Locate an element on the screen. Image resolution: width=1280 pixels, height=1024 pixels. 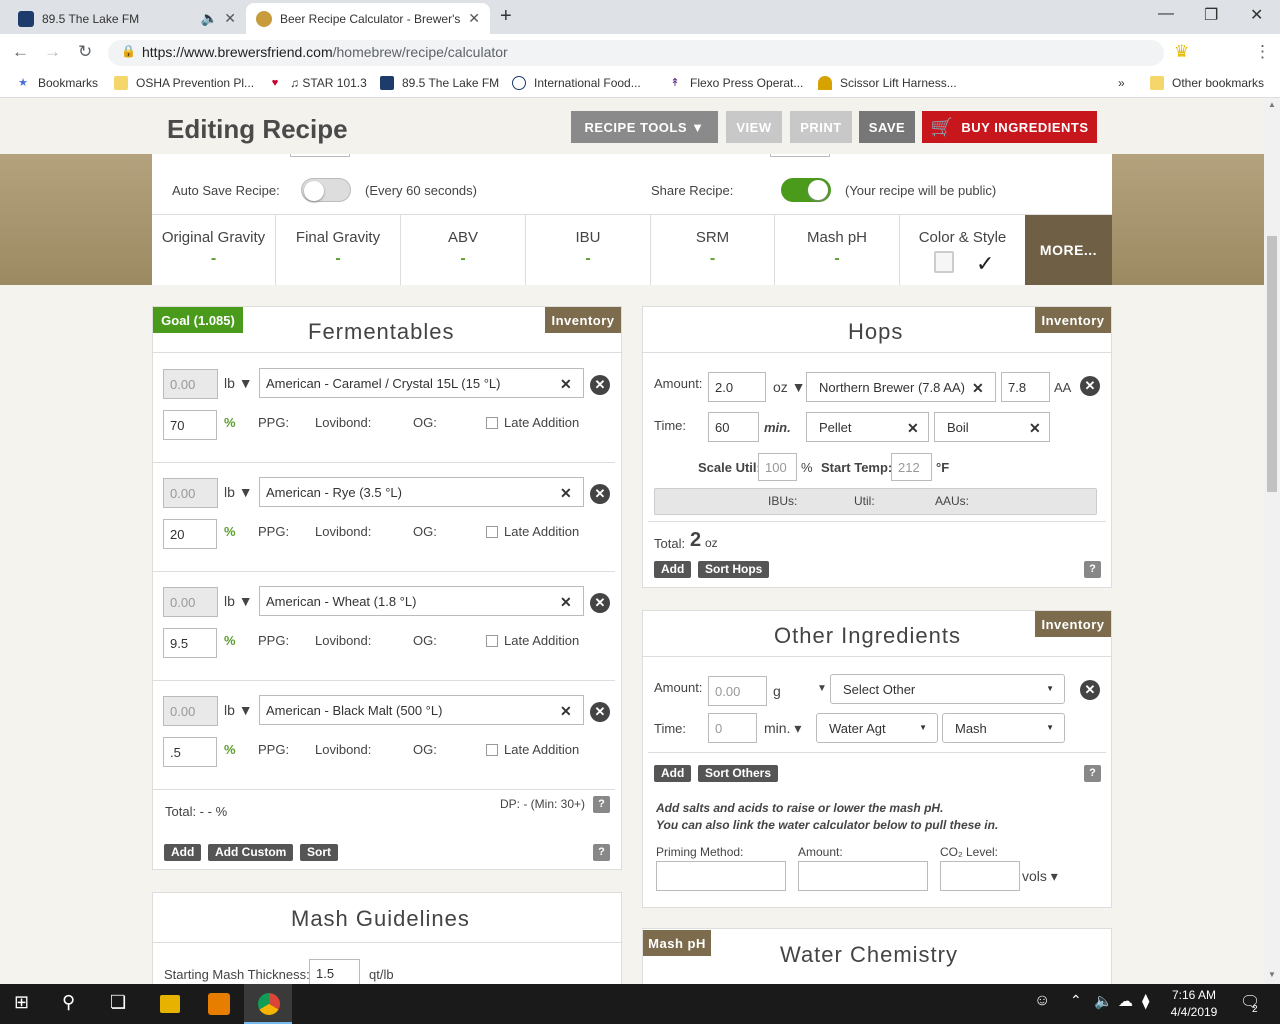
clock-time: 7:16 AM is located at coordinates (1194, 995).